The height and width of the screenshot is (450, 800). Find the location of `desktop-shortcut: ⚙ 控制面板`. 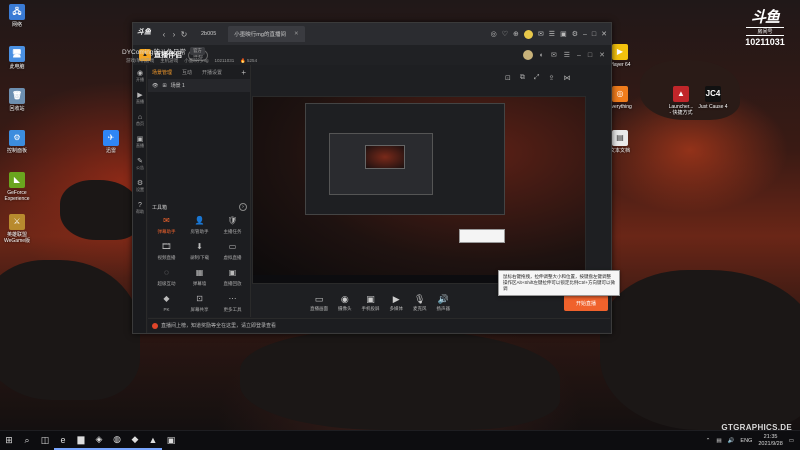

desktop-shortcut: ⚙ 控制面板 is located at coordinates (17, 142).